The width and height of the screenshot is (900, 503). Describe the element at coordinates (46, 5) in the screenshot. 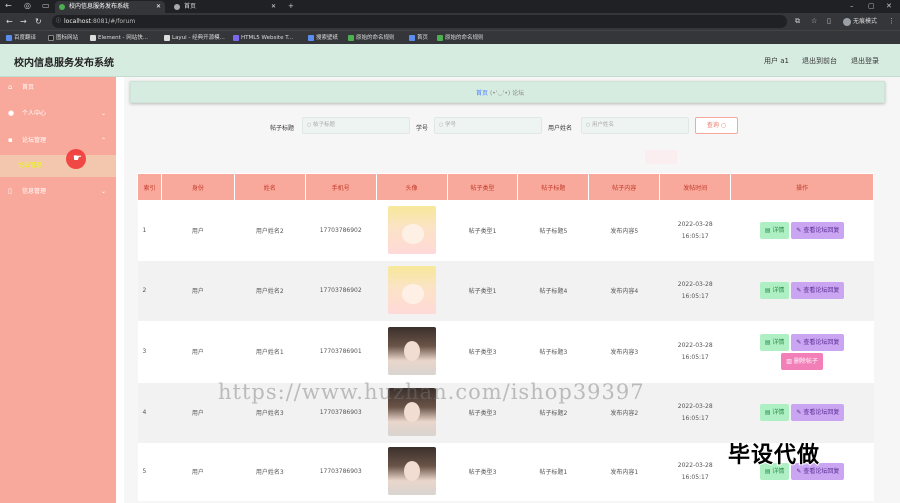

I see `tab-icon: ▭` at that location.